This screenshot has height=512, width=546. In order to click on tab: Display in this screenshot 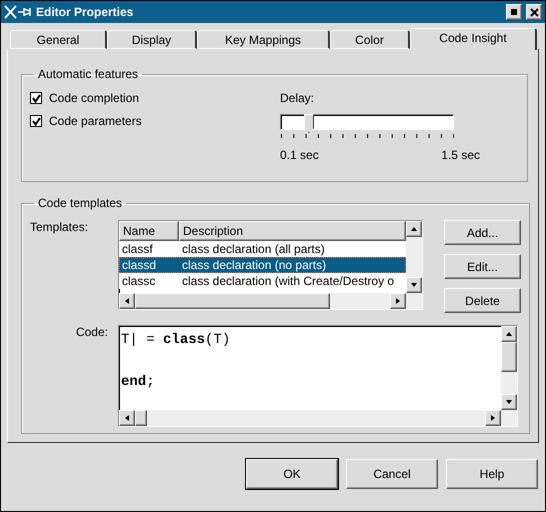, I will do `click(152, 39)`.